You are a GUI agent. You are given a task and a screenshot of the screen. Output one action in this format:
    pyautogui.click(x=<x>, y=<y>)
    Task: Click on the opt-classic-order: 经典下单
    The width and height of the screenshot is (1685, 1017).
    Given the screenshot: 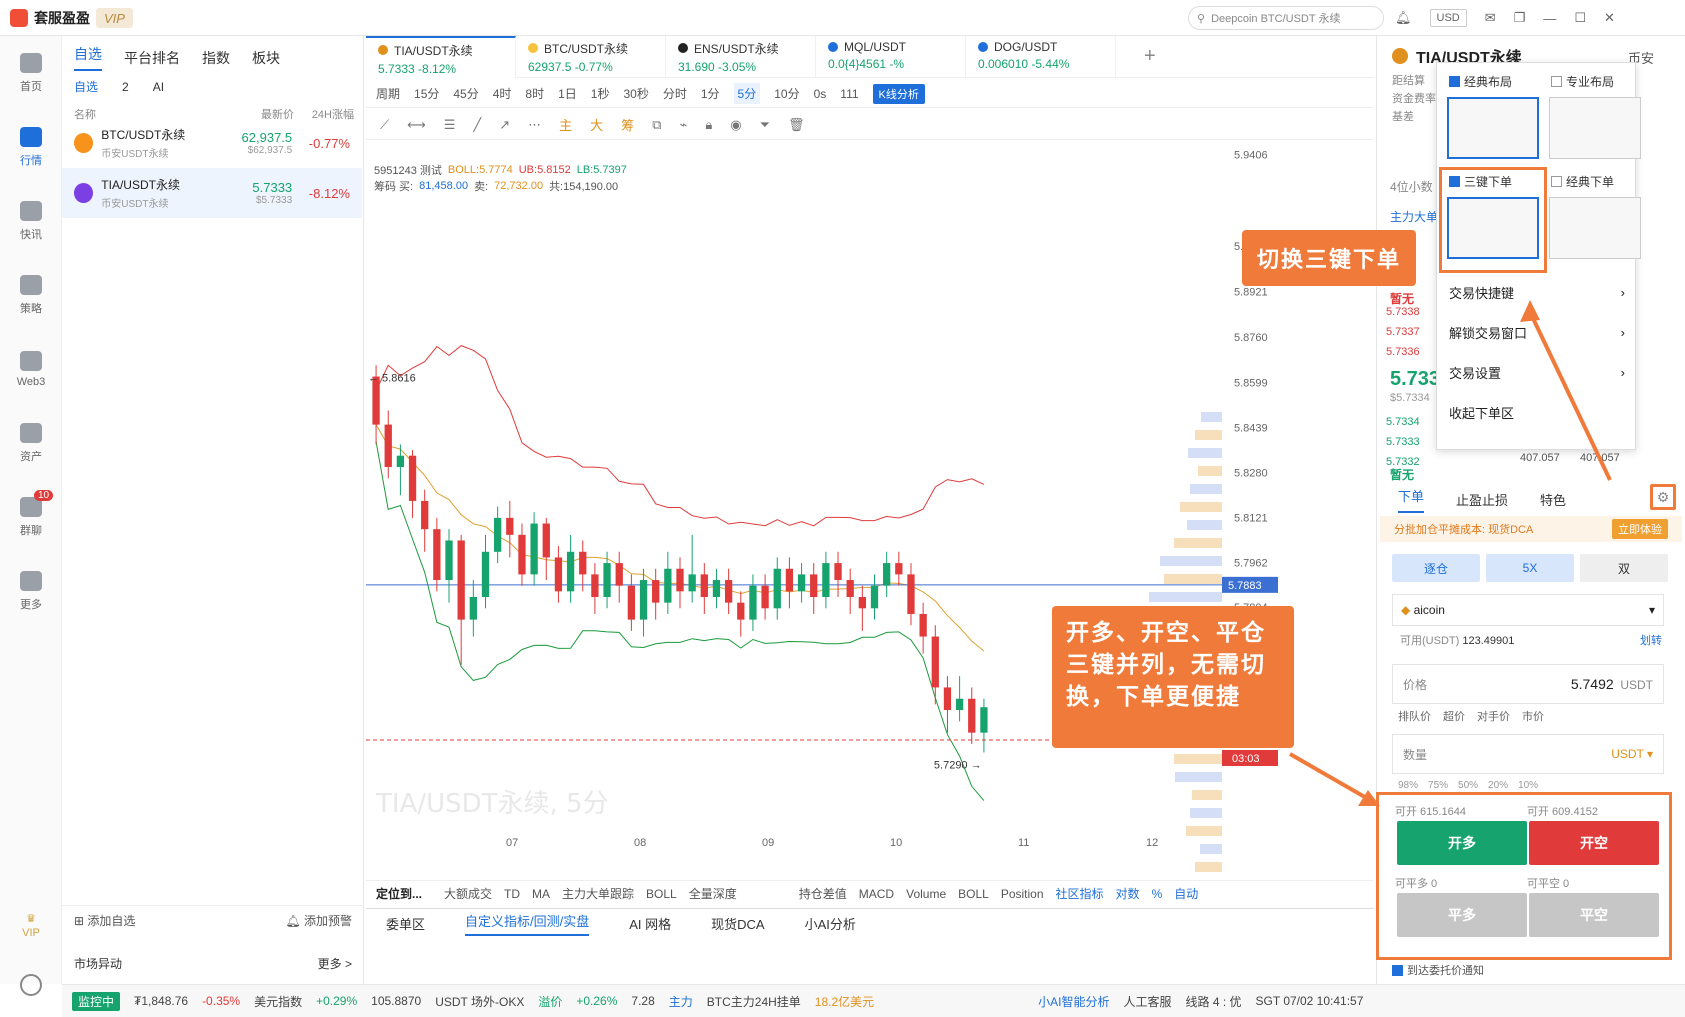 What is the action you would take?
    pyautogui.click(x=1582, y=181)
    